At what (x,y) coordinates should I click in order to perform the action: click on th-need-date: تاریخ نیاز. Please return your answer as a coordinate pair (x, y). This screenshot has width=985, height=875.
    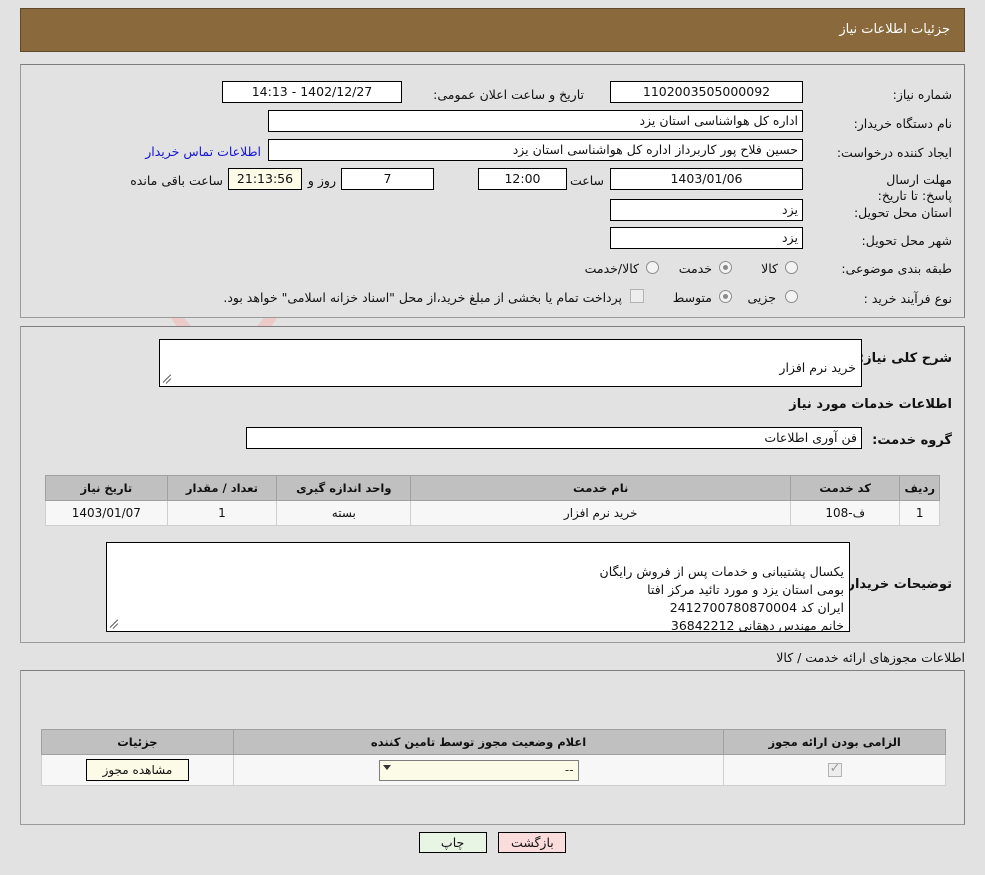
    Looking at the image, I should click on (106, 488).